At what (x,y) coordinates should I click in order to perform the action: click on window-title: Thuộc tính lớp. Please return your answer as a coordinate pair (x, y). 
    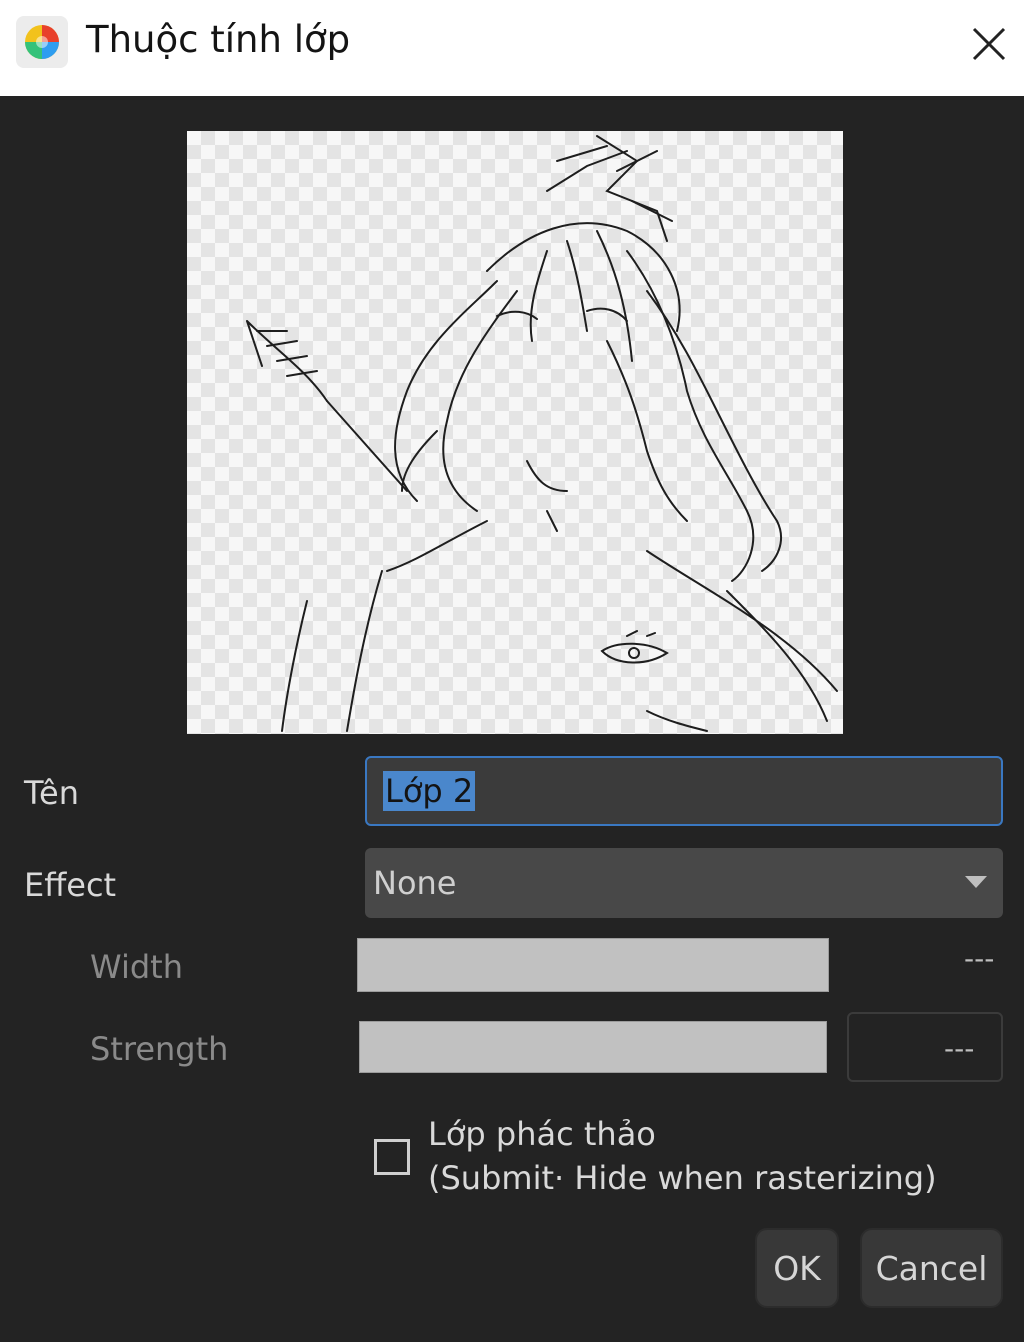
    Looking at the image, I should click on (218, 39).